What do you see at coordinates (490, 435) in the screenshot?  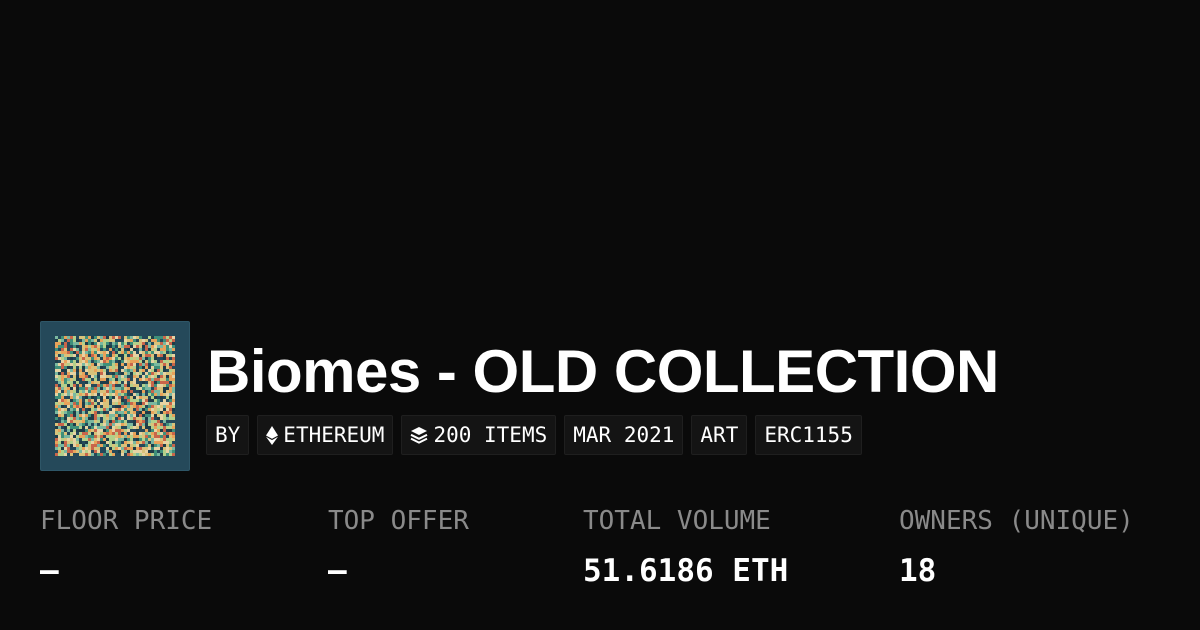 I see `items-tag-label: 200 ITEMS` at bounding box center [490, 435].